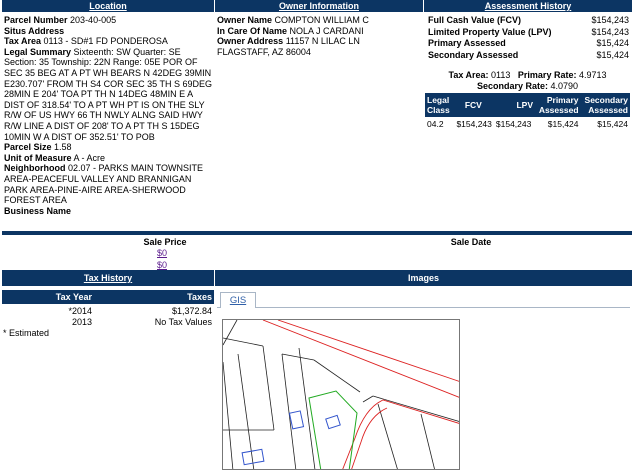 Image resolution: width=640 pixels, height=470 pixels. I want to click on lpv-value: $154,243, so click(610, 31).